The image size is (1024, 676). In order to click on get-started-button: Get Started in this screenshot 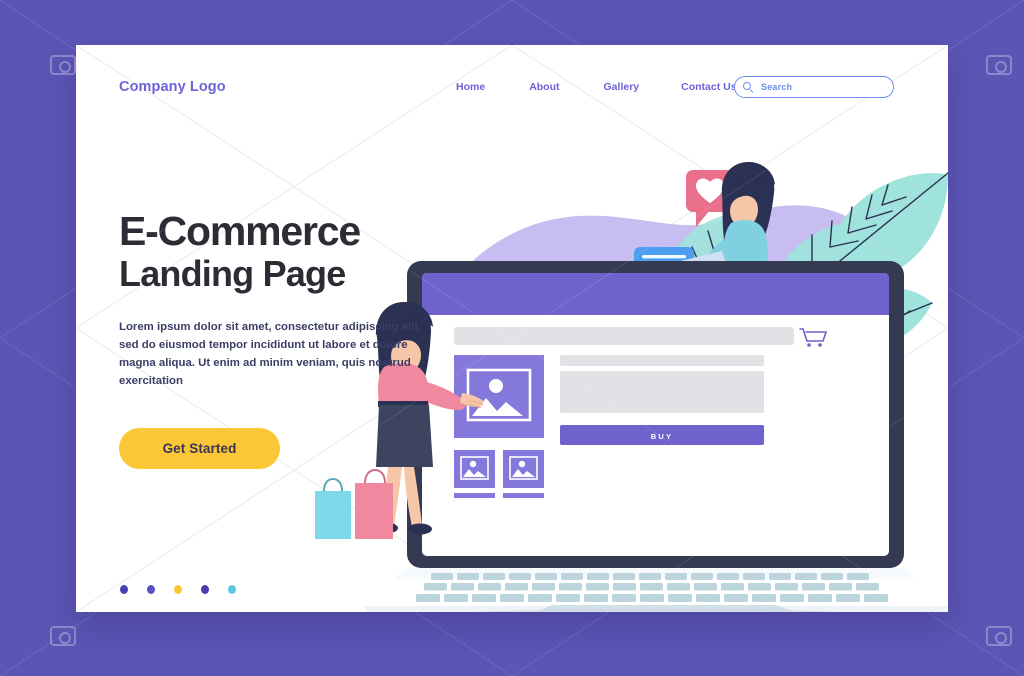, I will do `click(199, 449)`.